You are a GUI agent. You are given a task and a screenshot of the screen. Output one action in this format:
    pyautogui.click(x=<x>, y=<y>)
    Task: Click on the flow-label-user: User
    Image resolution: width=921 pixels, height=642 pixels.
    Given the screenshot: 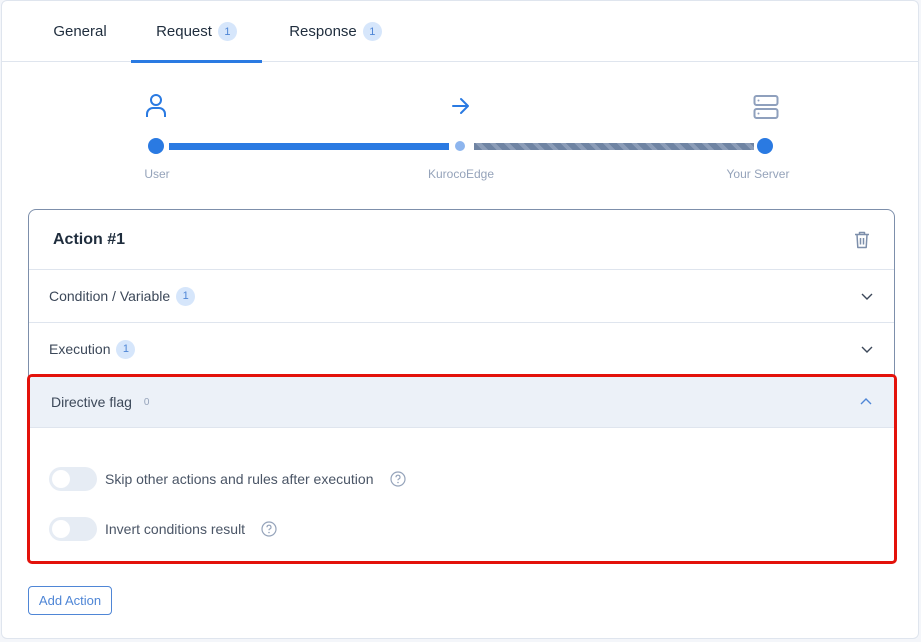 What is the action you would take?
    pyautogui.click(x=157, y=174)
    